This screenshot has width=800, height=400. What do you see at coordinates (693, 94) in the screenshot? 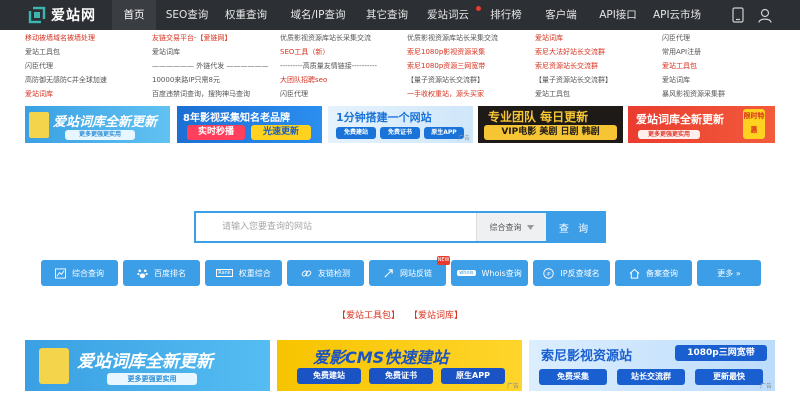
I see `link-item: 暴风影视资源采集群` at bounding box center [693, 94].